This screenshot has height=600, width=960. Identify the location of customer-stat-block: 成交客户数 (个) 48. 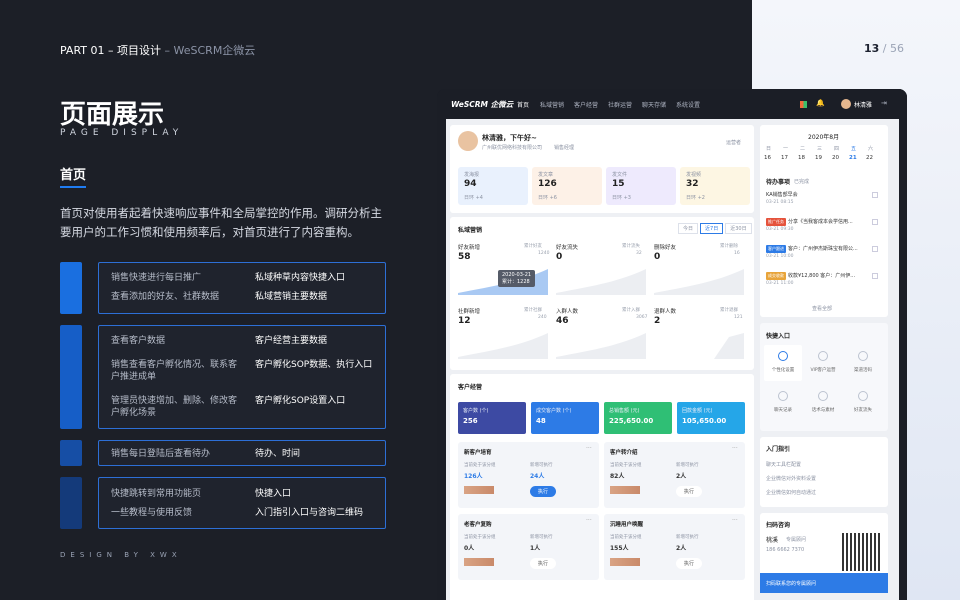
(565, 418).